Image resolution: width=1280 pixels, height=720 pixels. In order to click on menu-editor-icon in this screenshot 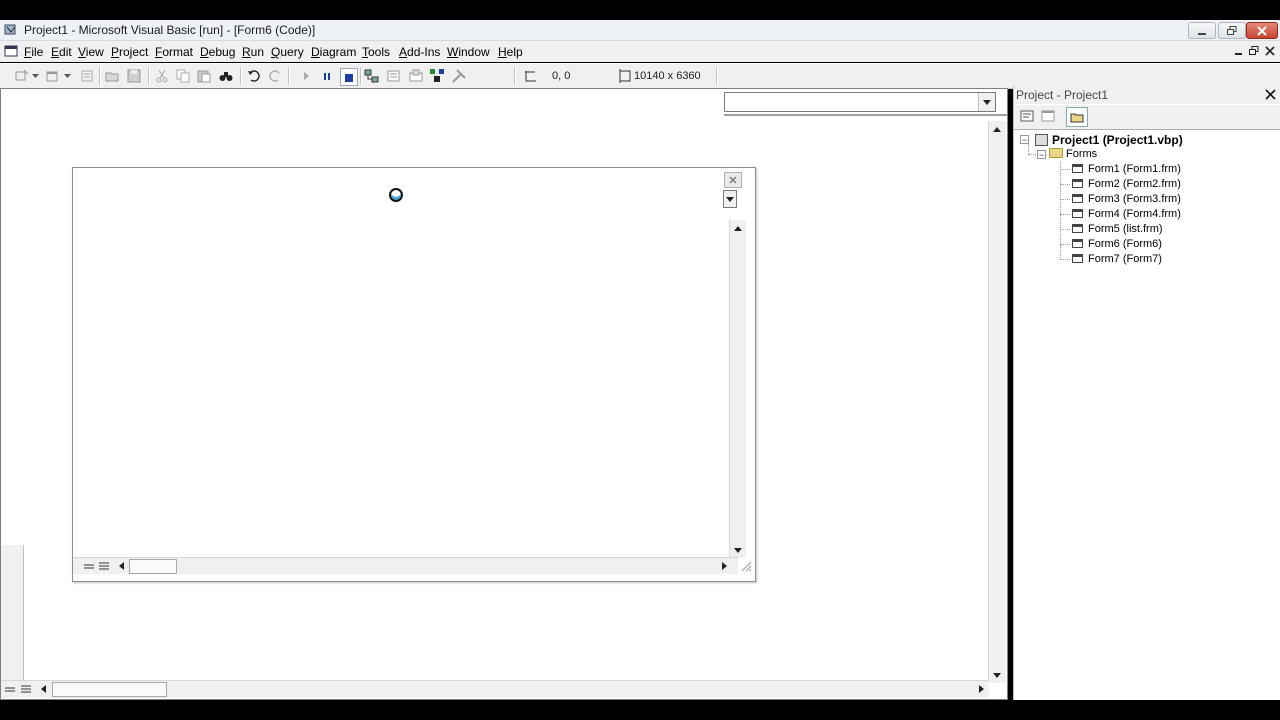, I will do `click(87, 76)`.